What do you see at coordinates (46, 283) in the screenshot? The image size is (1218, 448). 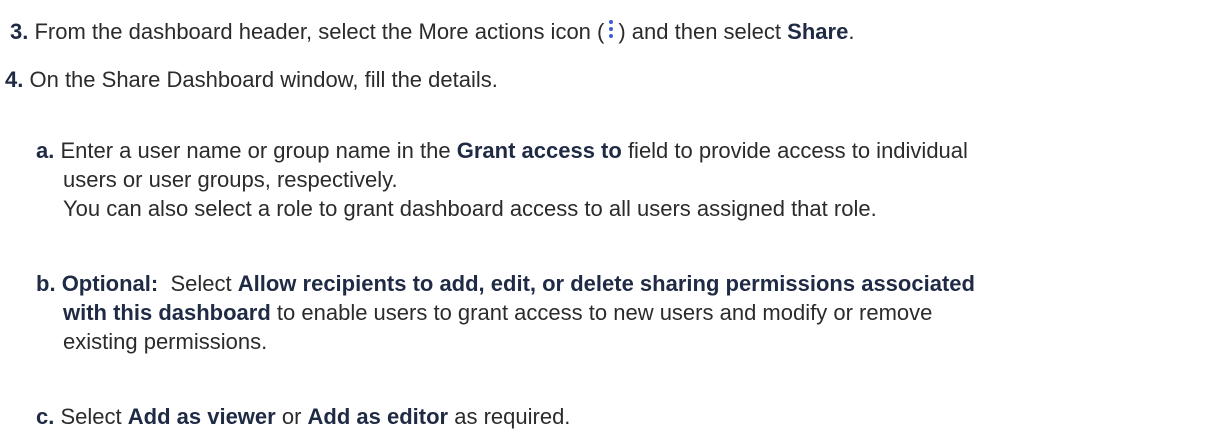 I see `substep-label: b.` at bounding box center [46, 283].